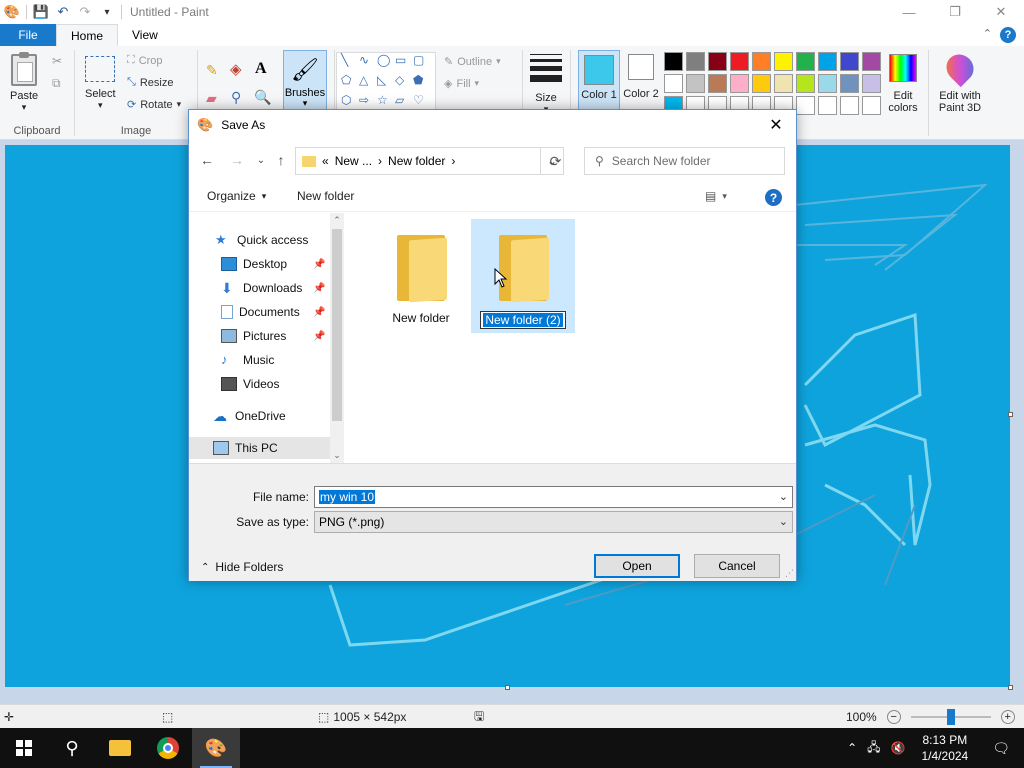  I want to click on paste-button: Paste ▾, so click(24, 82).